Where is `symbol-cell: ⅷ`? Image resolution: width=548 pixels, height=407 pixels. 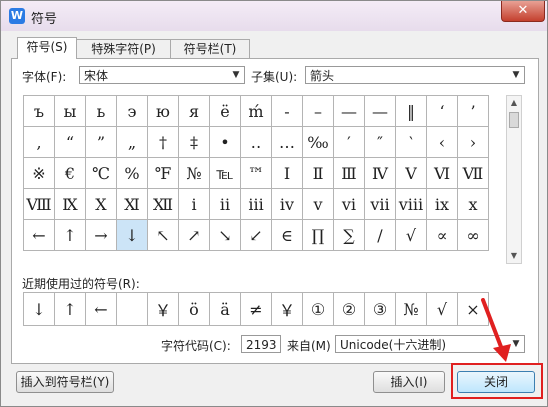
symbol-cell: ⅷ is located at coordinates (411, 204).